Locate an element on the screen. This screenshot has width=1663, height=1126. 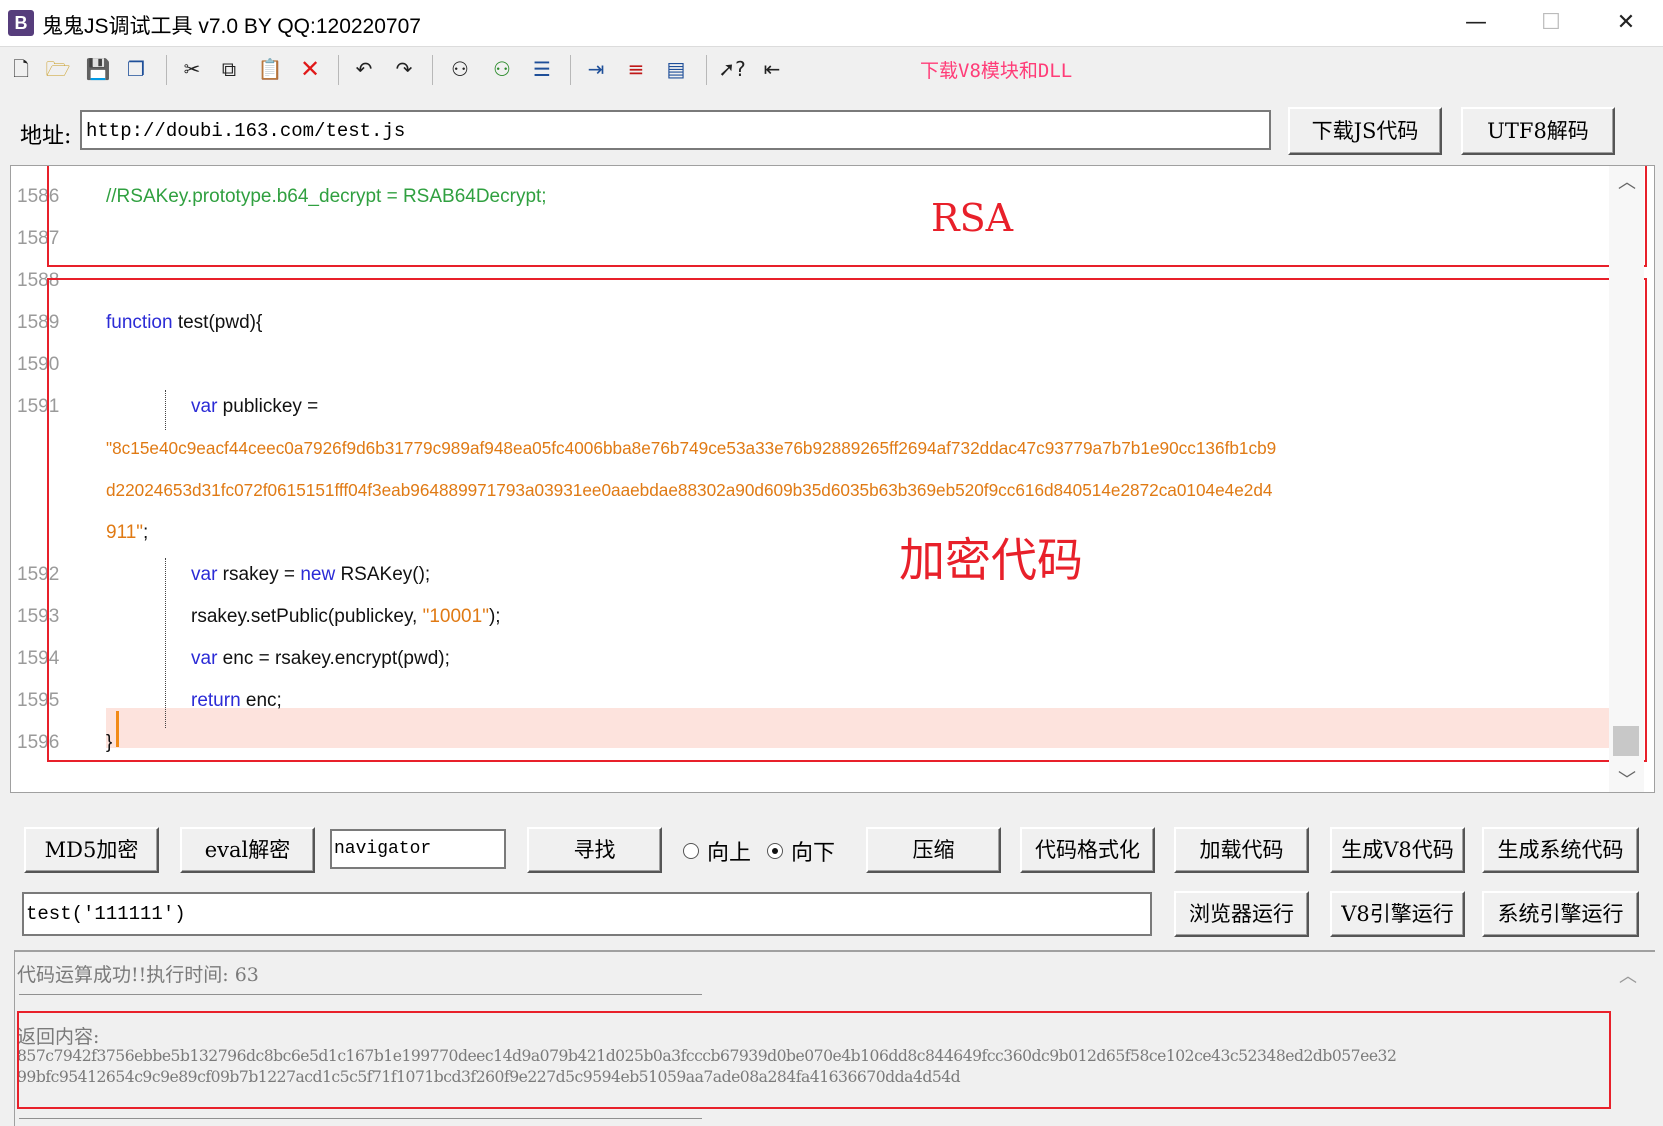
redo-icon: ↷ is located at coordinates (404, 69).